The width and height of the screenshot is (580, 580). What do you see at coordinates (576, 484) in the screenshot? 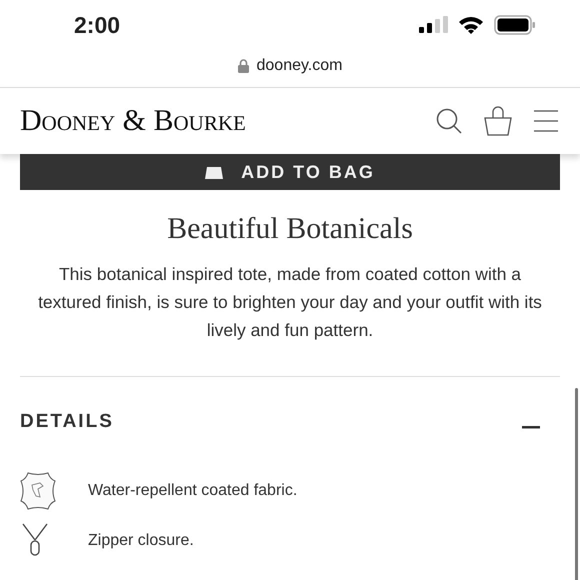
I see `scrollbar` at bounding box center [576, 484].